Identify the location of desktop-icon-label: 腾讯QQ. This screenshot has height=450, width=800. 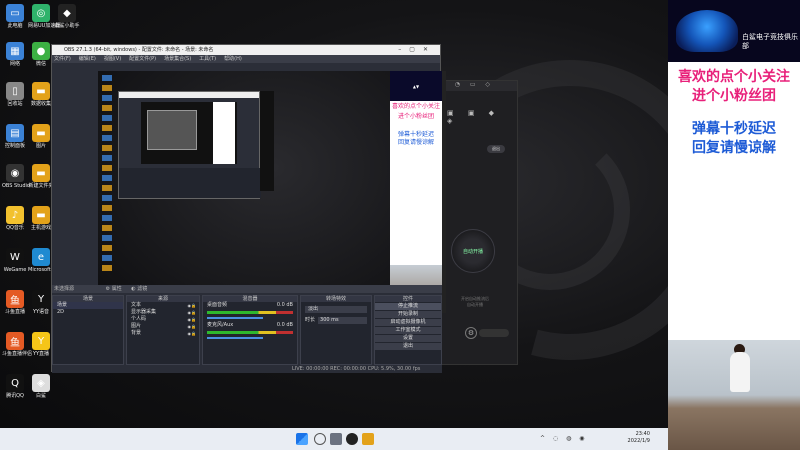
(15, 396).